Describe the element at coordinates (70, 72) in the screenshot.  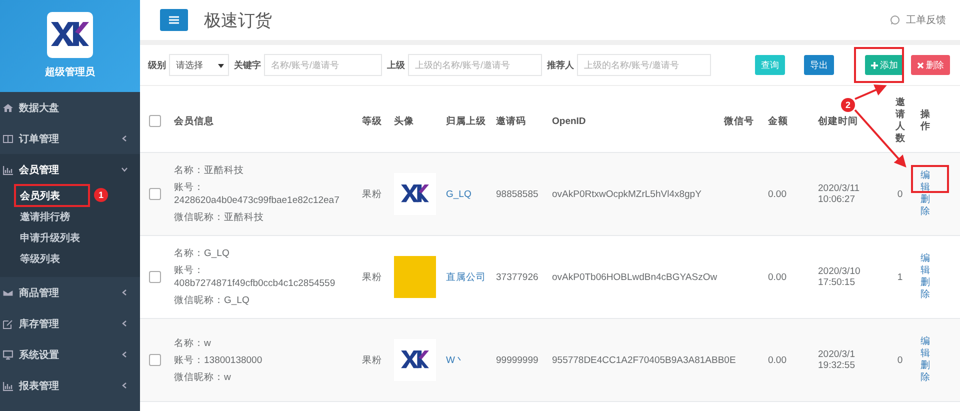
I see `user-role: 超级管理员` at that location.